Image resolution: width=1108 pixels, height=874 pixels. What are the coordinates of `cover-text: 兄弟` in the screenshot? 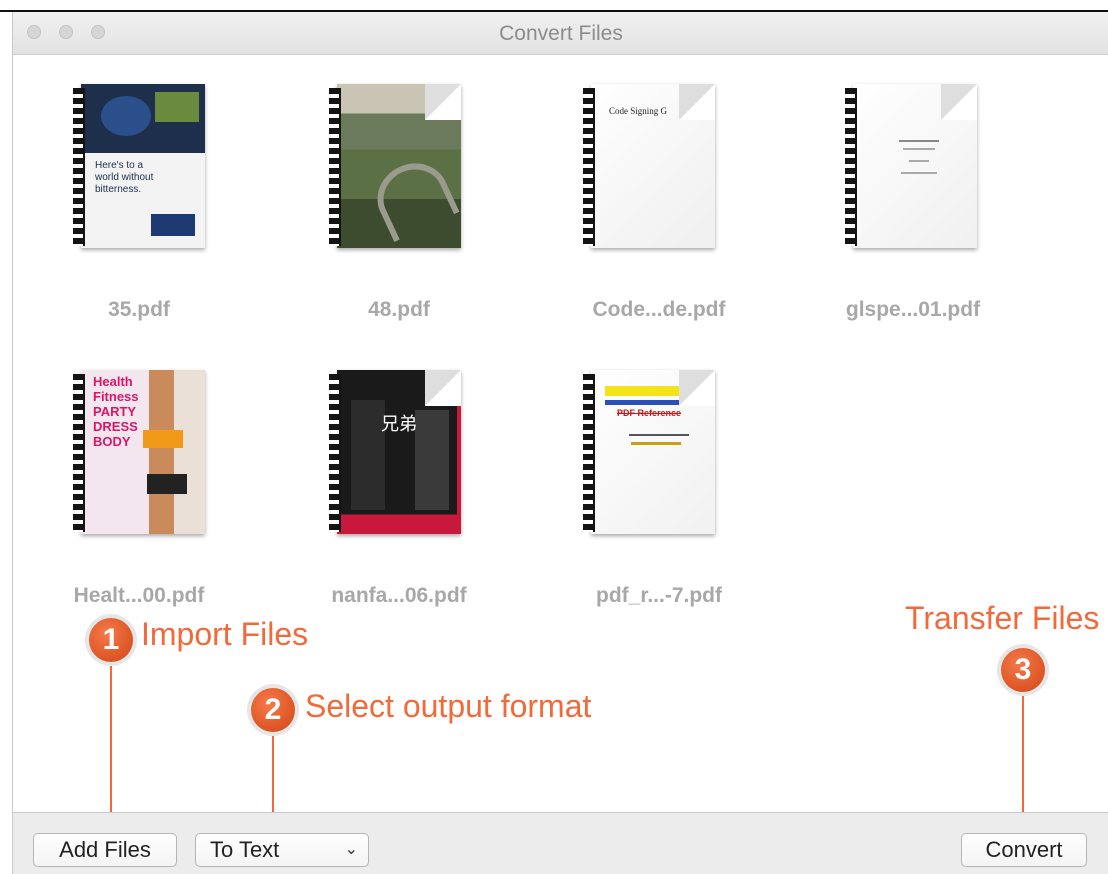 It's located at (399, 424).